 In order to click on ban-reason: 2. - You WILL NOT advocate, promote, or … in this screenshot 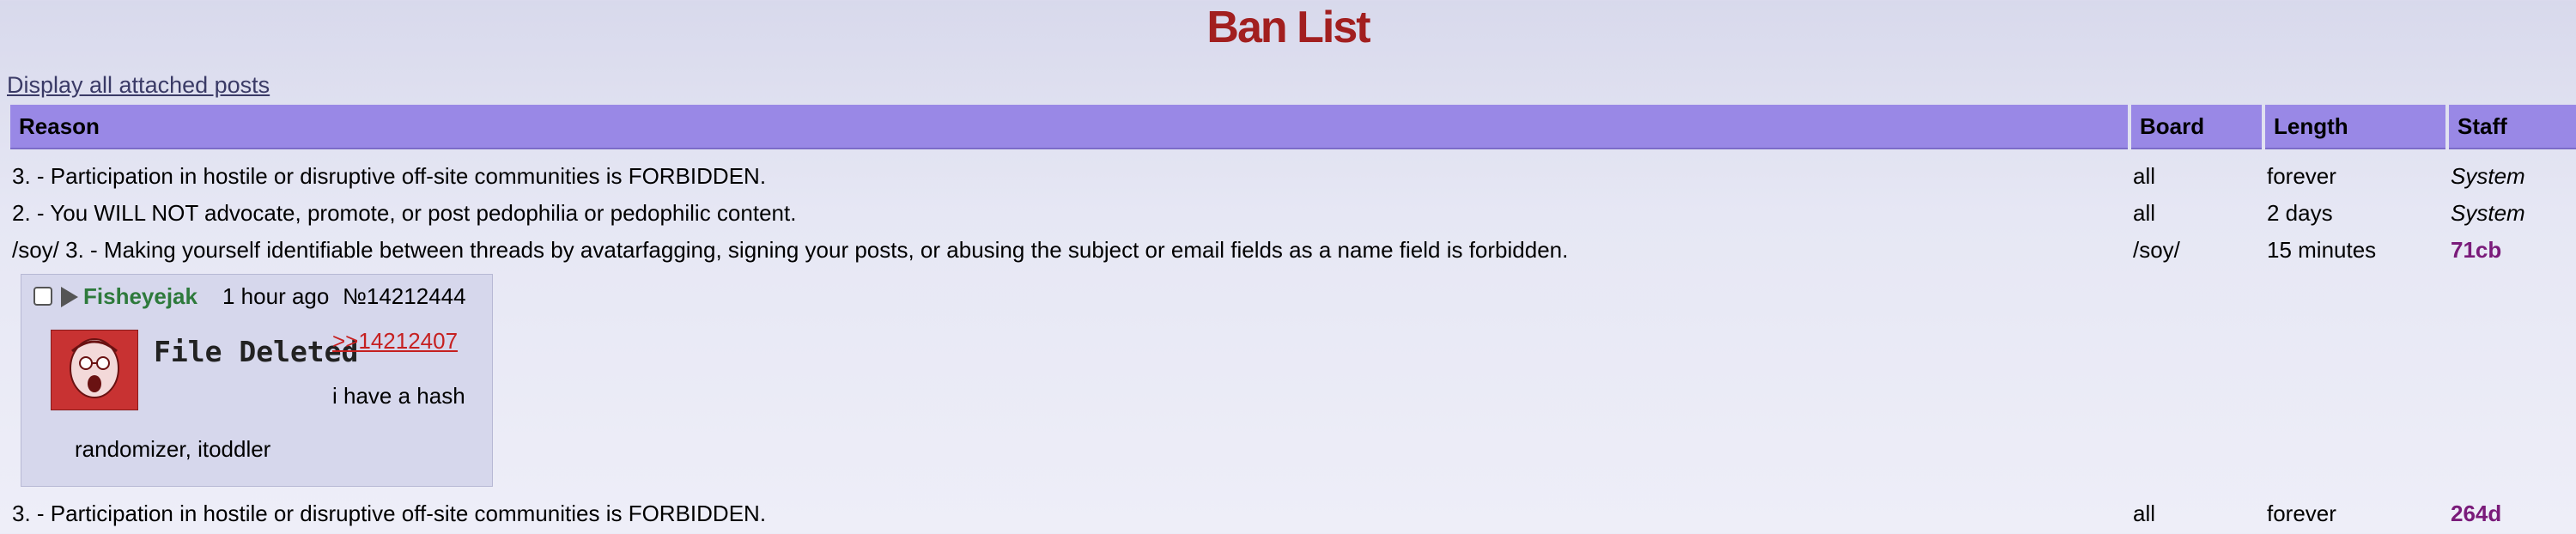, I will do `click(404, 213)`.